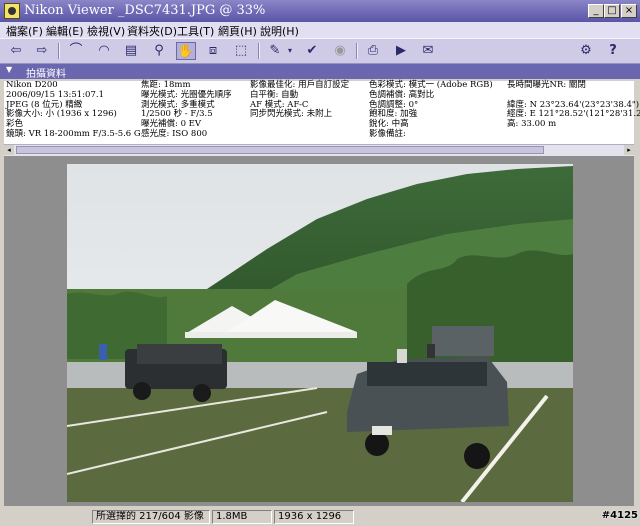 The height and width of the screenshot is (526, 640). What do you see at coordinates (61, 114) in the screenshot?
I see `info-line: 影像大小: 小 (1936 x 1296)` at bounding box center [61, 114].